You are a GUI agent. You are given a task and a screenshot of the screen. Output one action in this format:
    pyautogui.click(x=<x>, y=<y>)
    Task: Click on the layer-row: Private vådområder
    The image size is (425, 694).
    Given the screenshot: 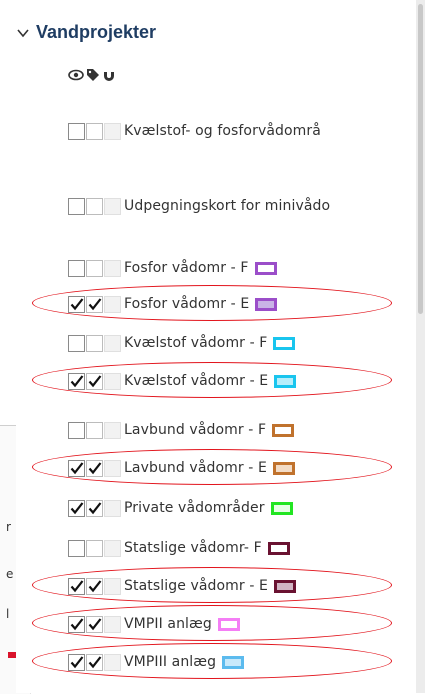 What is the action you would take?
    pyautogui.click(x=180, y=508)
    